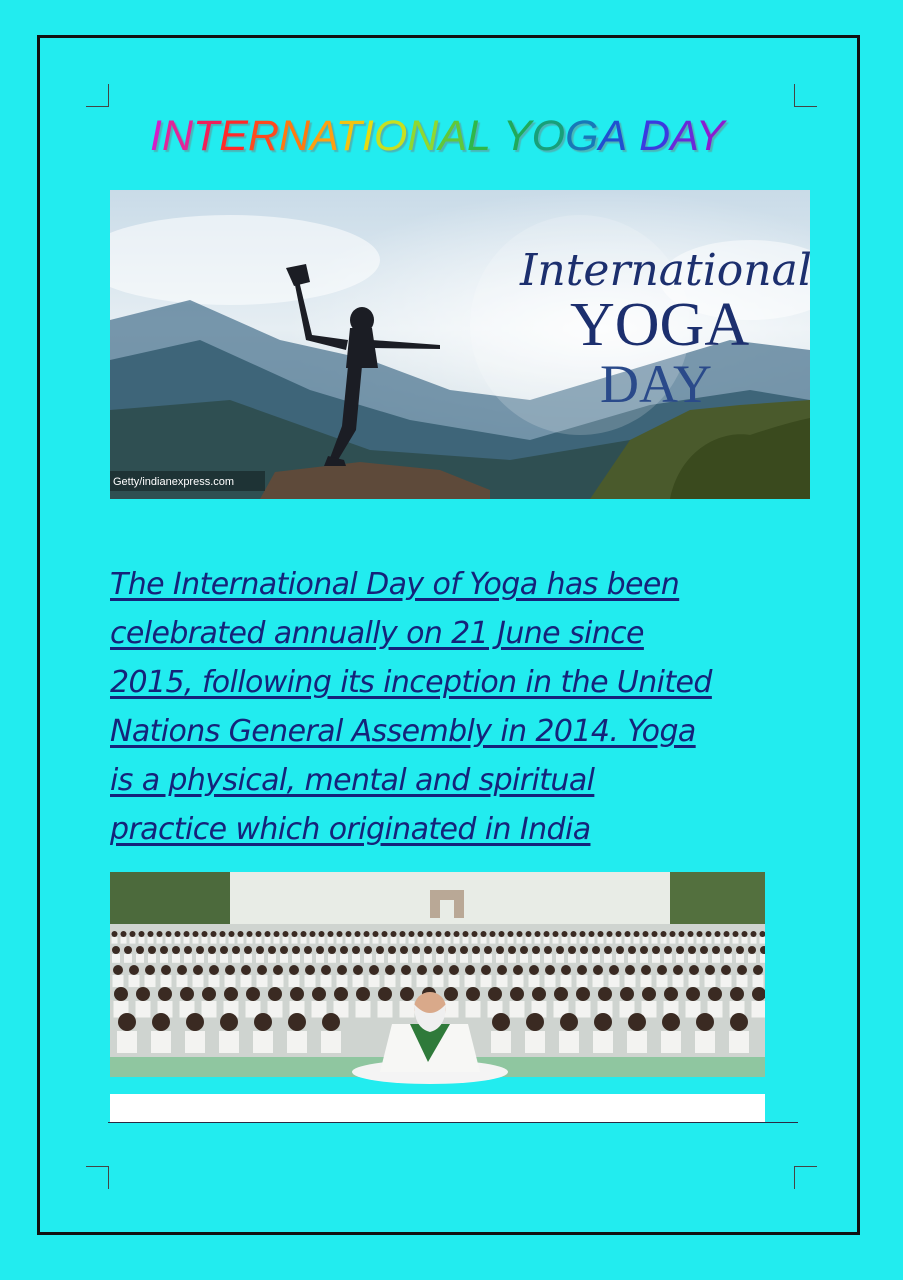  I want to click on paragraph-line: is a physical, mental and spiritual, so click(352, 780).